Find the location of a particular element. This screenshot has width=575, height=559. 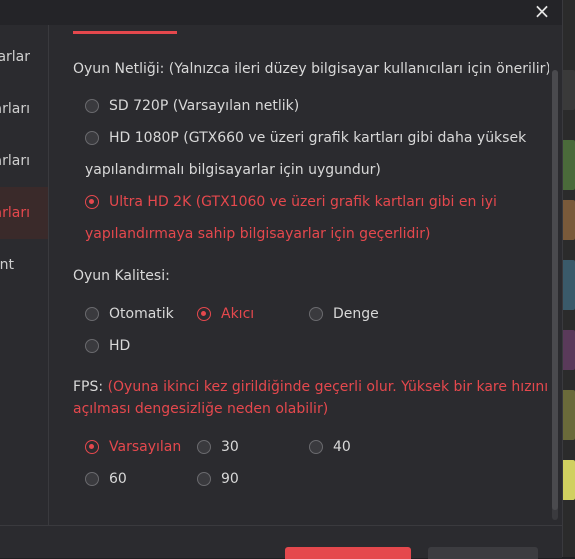

scrollbar-thumb is located at coordinates (555, 290).